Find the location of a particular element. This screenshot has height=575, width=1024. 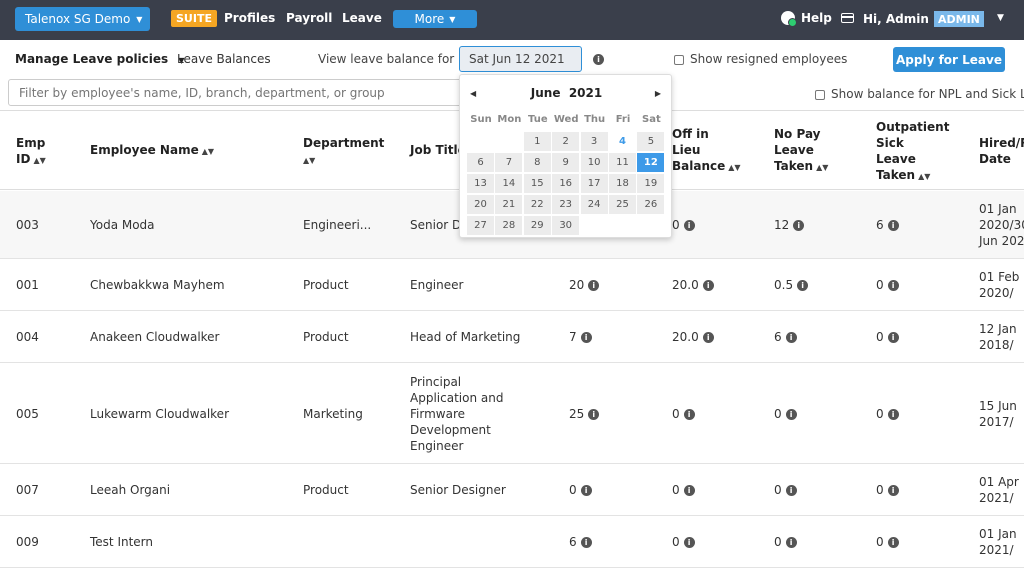

calendar-day: 10 is located at coordinates (594, 162).